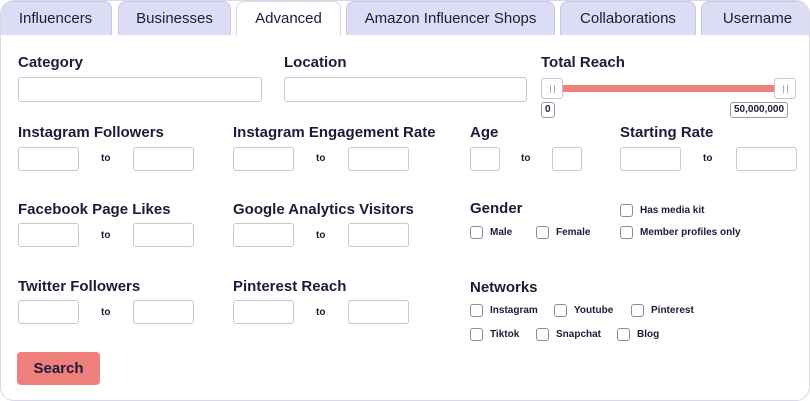  I want to click on checkbox-label: Snapchat, so click(579, 334).